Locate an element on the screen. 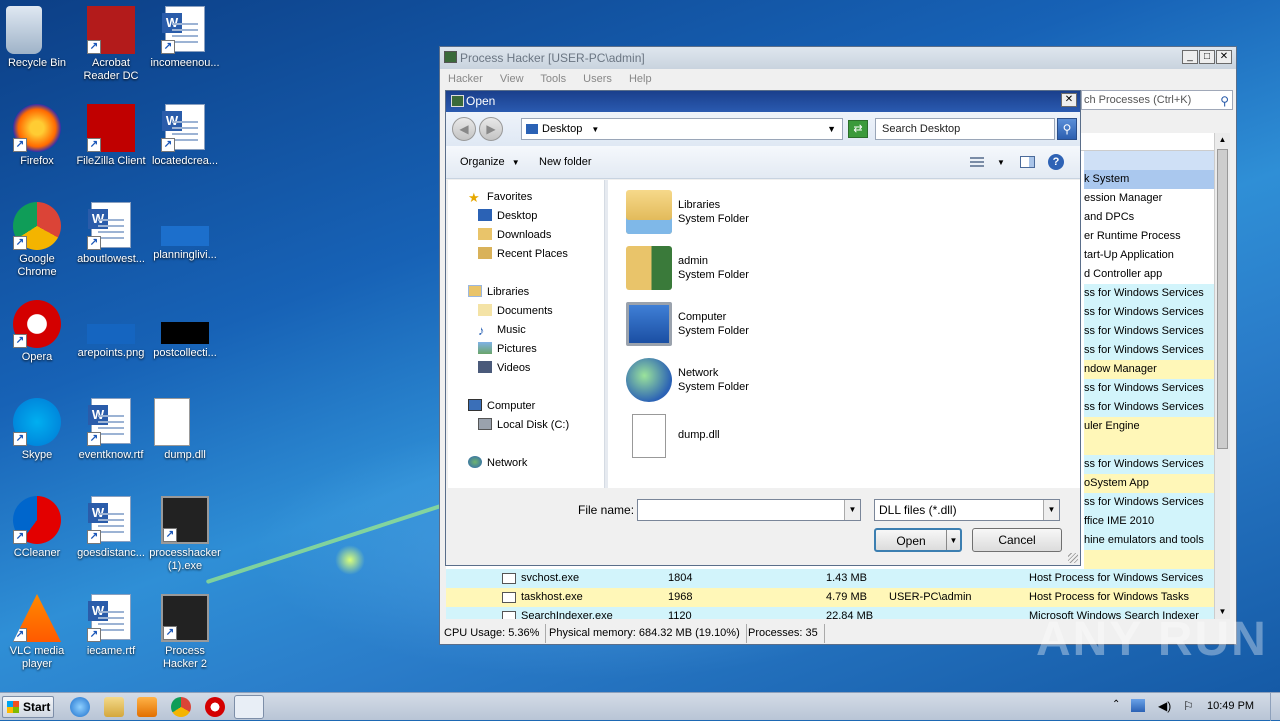 The height and width of the screenshot is (721, 1280). nav-music: ♪ Music is located at coordinates (502, 330).